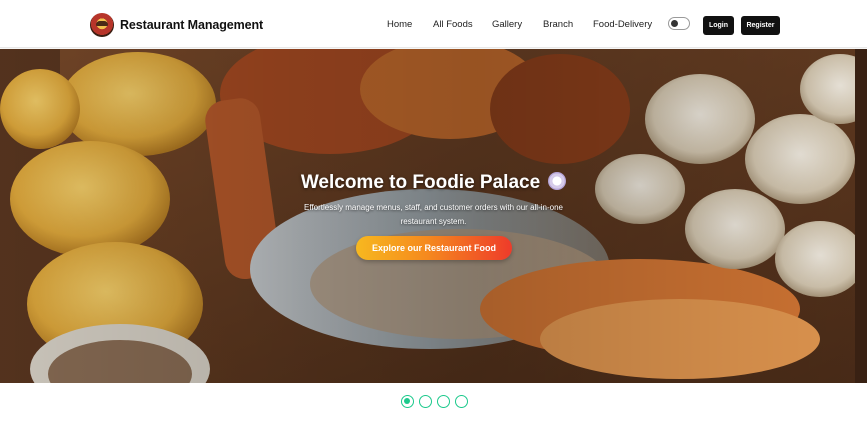 Image resolution: width=867 pixels, height=442 pixels. What do you see at coordinates (558, 24) in the screenshot?
I see `nav-link-branch: Branch` at bounding box center [558, 24].